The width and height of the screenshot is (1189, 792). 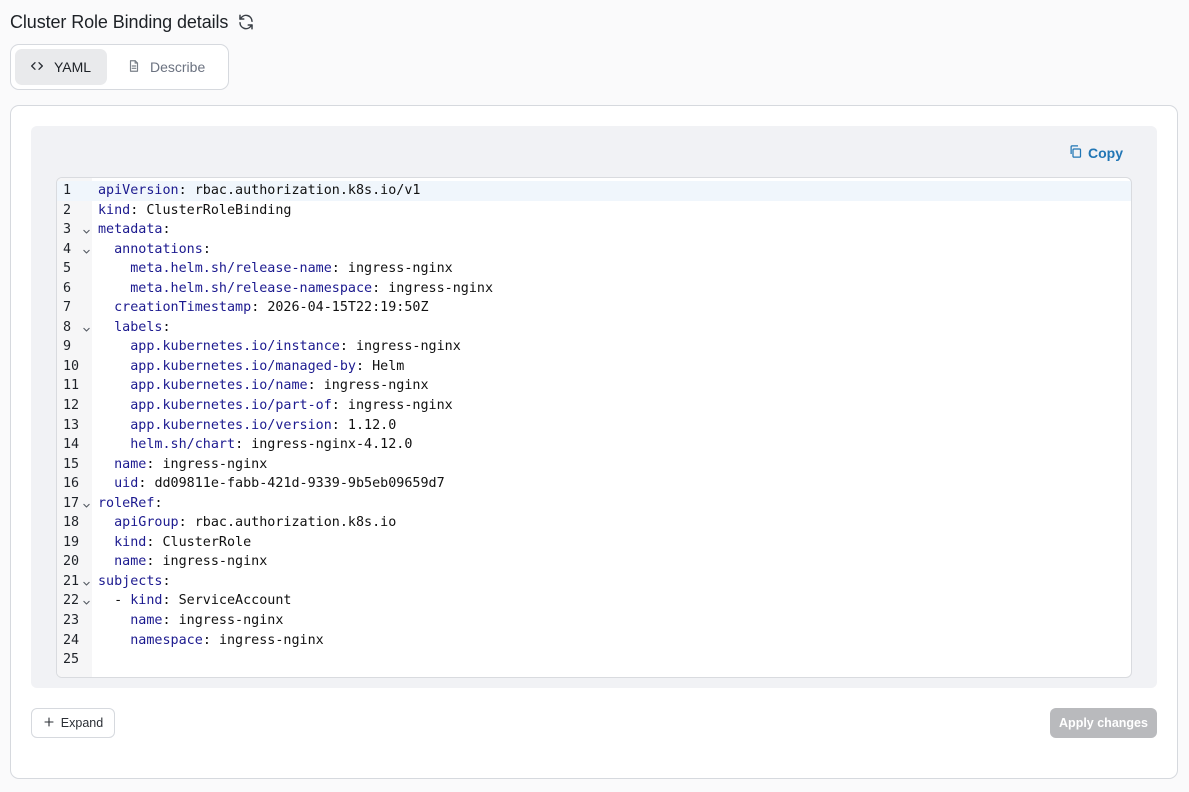 What do you see at coordinates (594, 250) in the screenshot?
I see `code-line: 4 annotations:` at bounding box center [594, 250].